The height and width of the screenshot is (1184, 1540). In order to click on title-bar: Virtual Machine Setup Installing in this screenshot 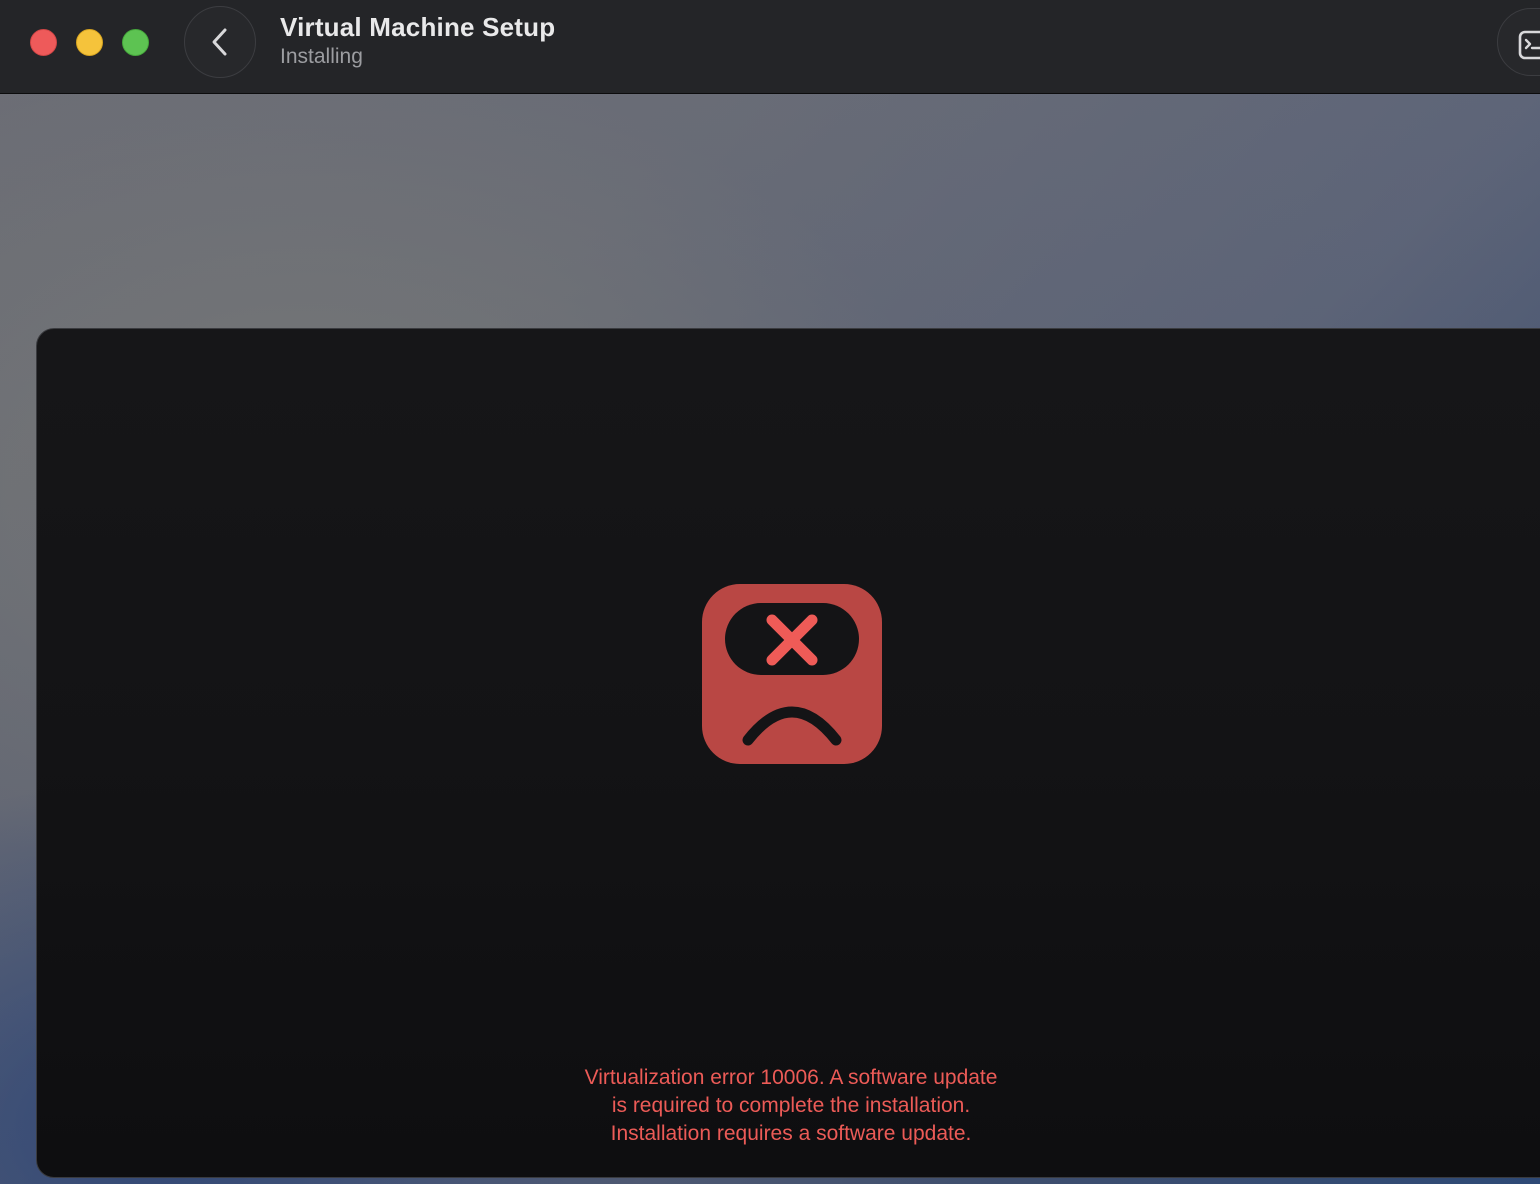, I will do `click(770, 47)`.